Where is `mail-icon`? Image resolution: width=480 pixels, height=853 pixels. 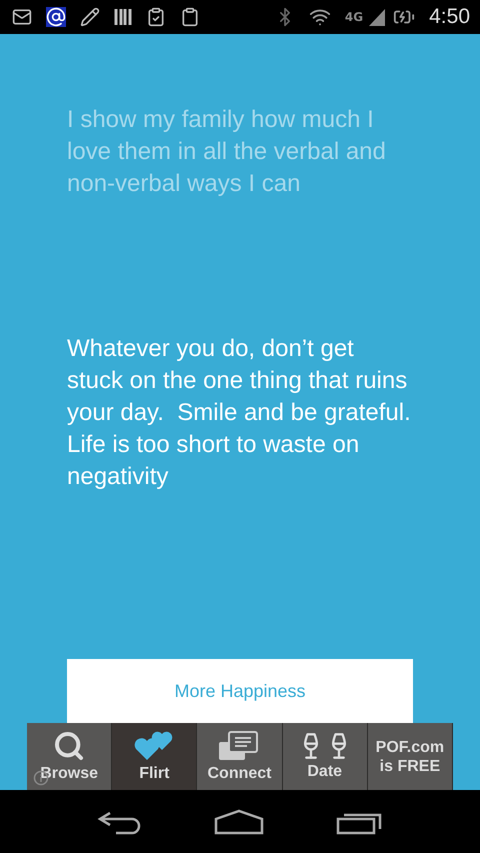
mail-icon is located at coordinates (22, 17).